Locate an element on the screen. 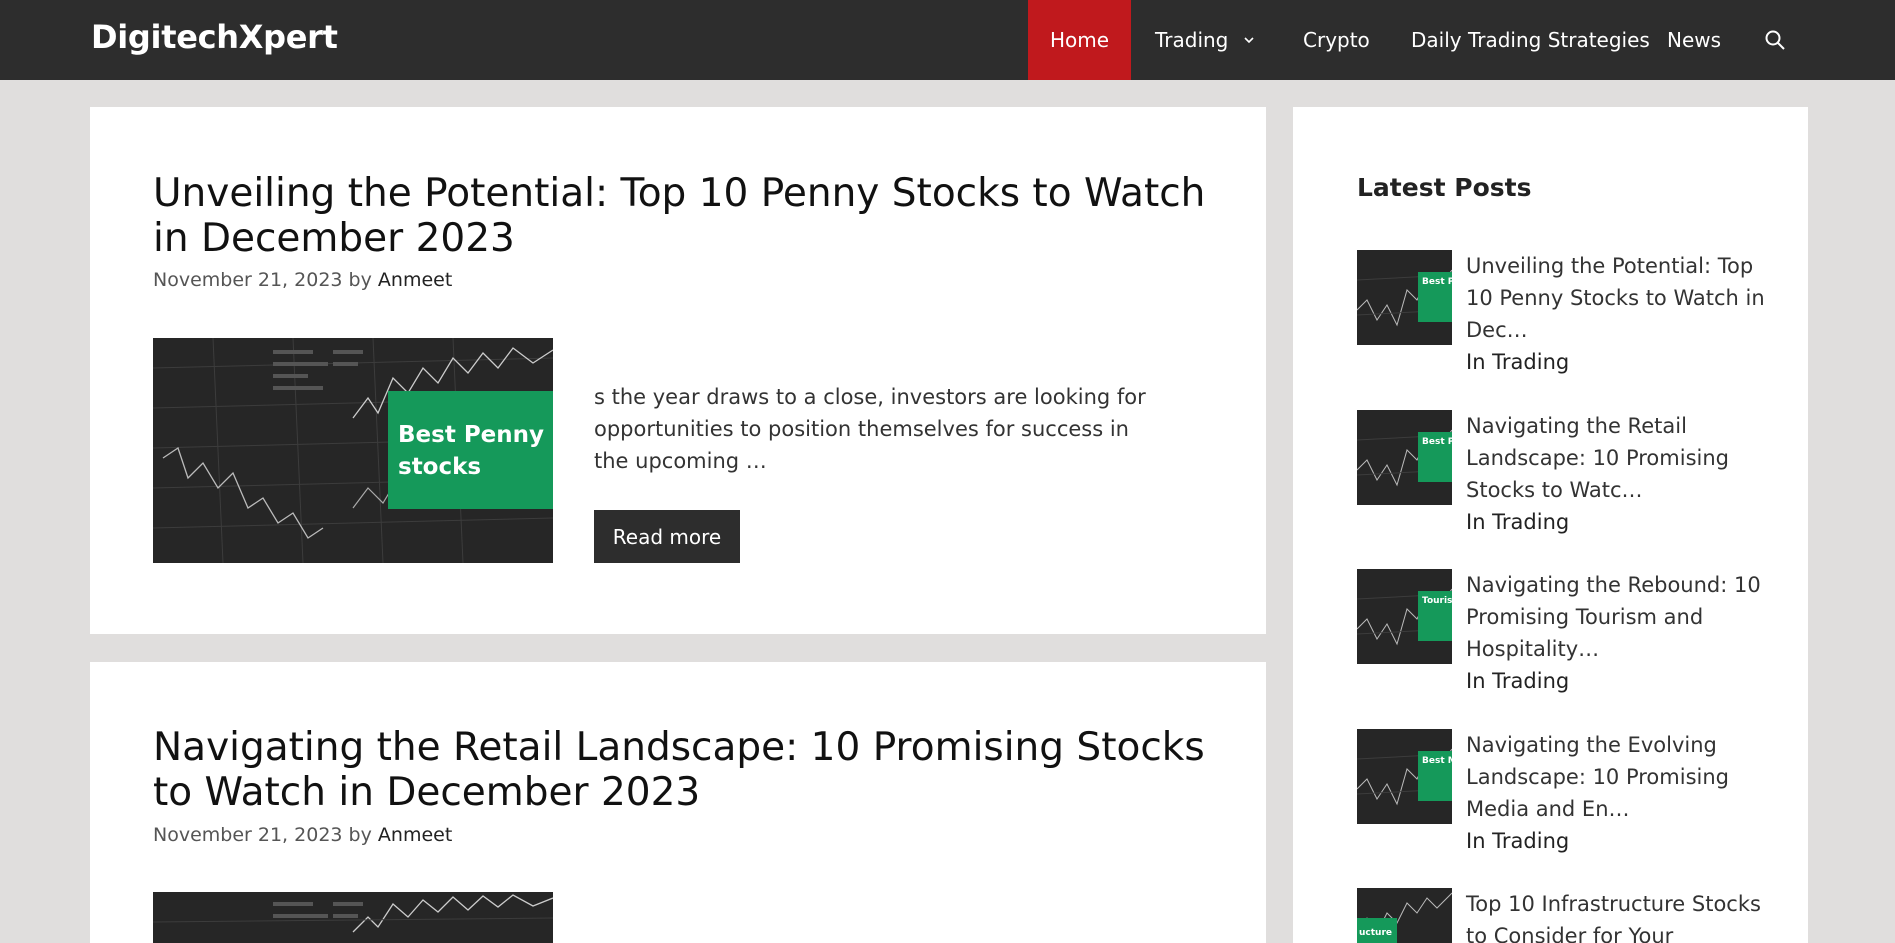 This screenshot has height=943, width=1895. nav-news: News is located at coordinates (1694, 40).